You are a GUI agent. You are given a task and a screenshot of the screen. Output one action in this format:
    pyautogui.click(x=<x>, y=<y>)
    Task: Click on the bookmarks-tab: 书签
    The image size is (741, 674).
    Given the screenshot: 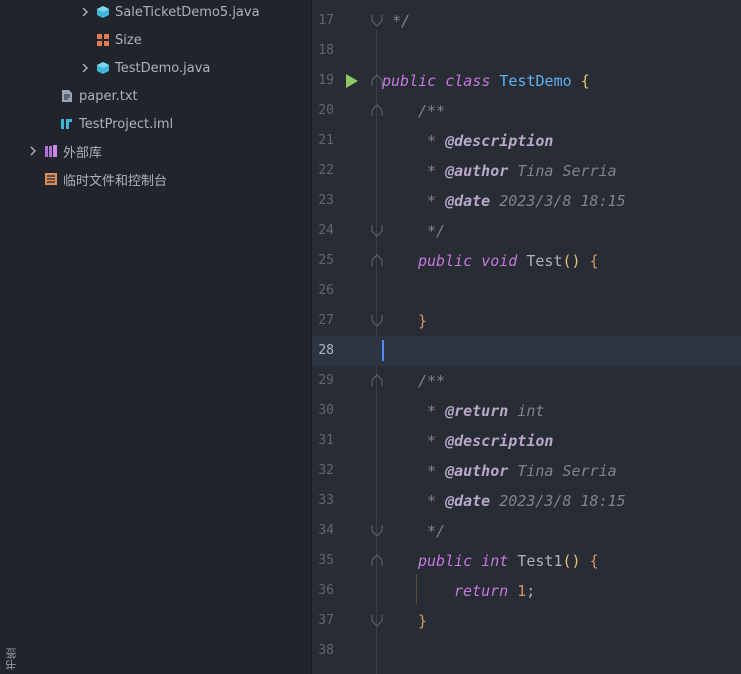 What is the action you would take?
    pyautogui.click(x=12, y=659)
    